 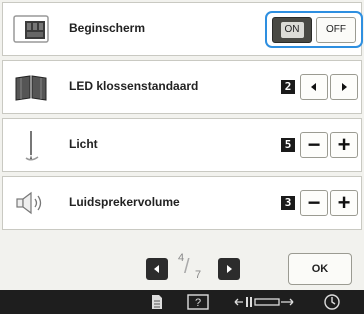 What do you see at coordinates (314, 29) in the screenshot?
I see `on-off-toggle-group: ON OFF` at bounding box center [314, 29].